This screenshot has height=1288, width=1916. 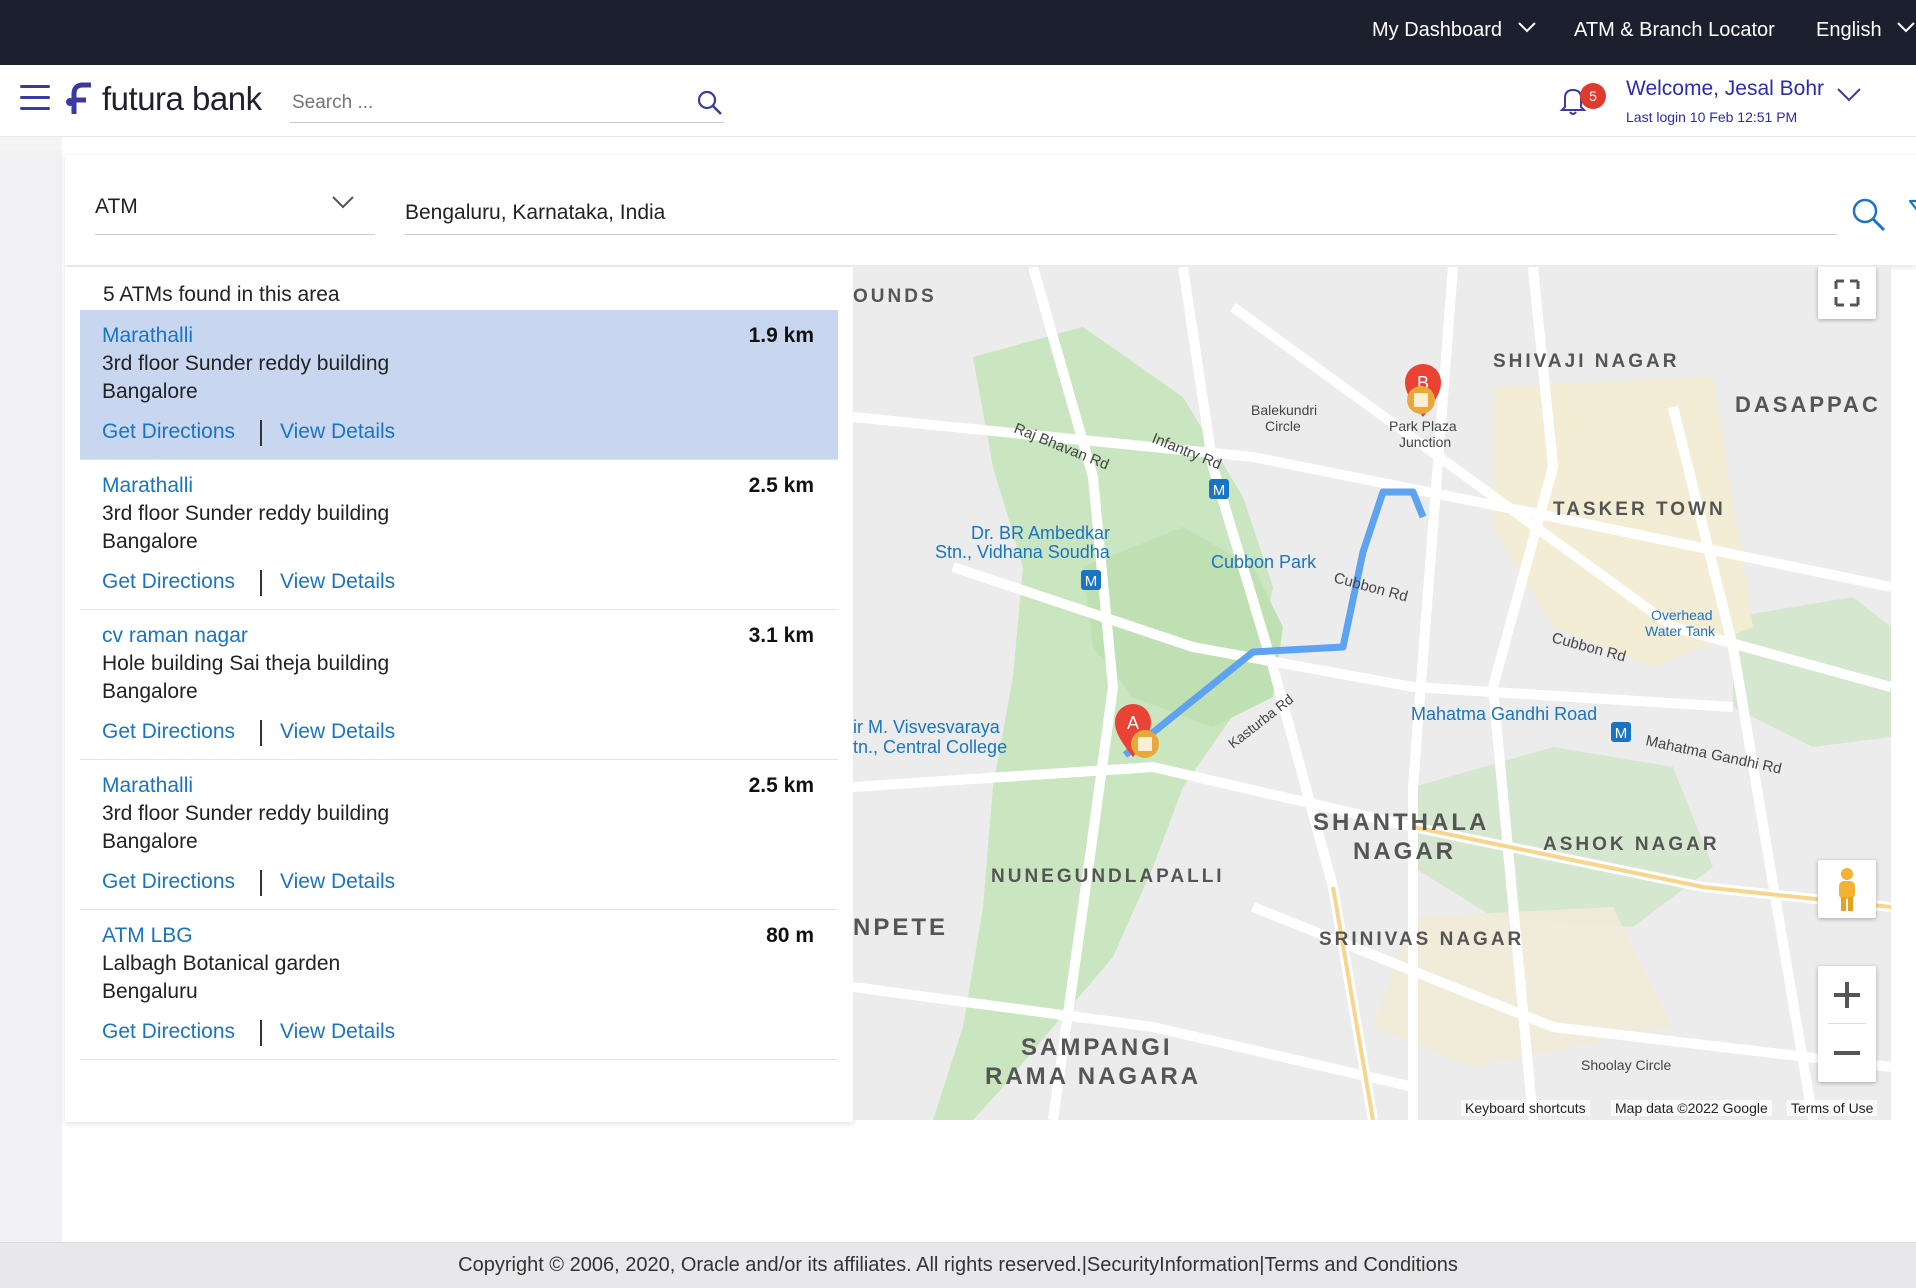 I want to click on map-label: NAGAR, so click(x=1404, y=851).